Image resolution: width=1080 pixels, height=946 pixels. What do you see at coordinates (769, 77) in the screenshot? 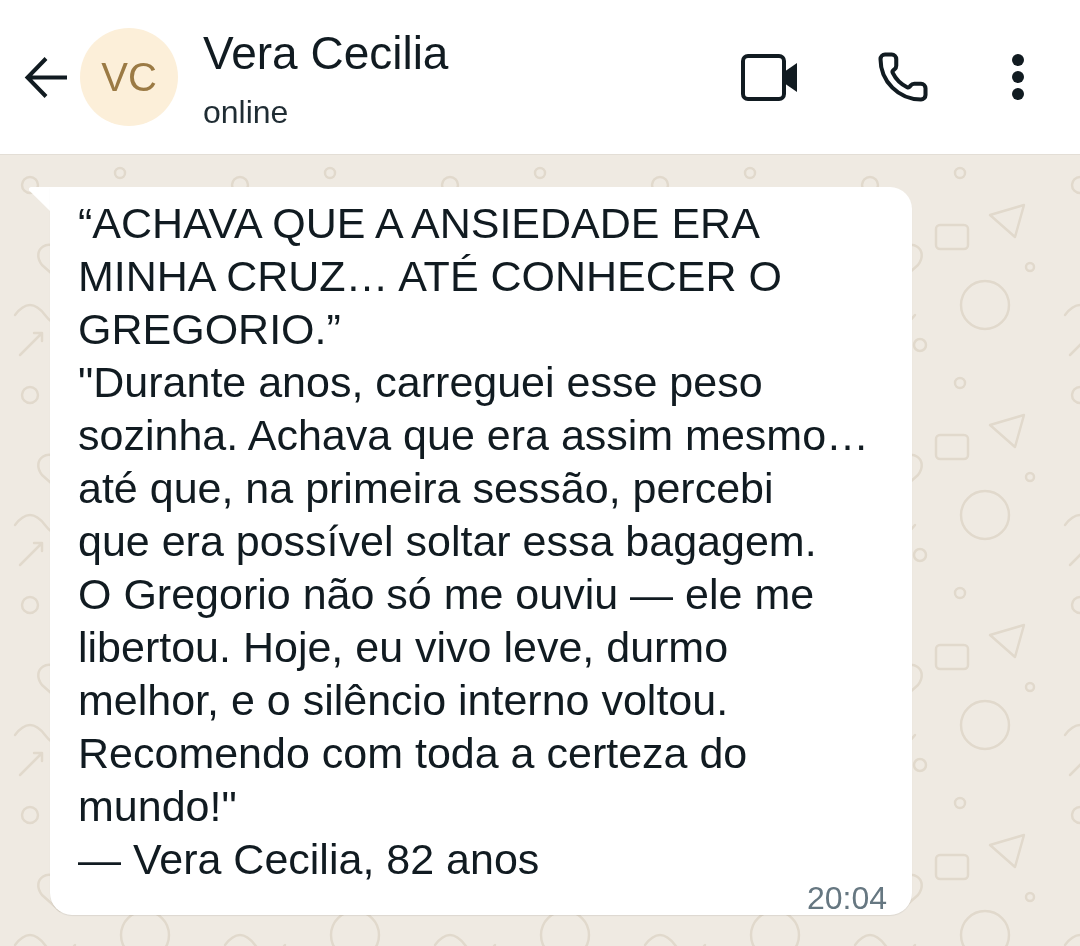
I see `video-camera-icon` at bounding box center [769, 77].